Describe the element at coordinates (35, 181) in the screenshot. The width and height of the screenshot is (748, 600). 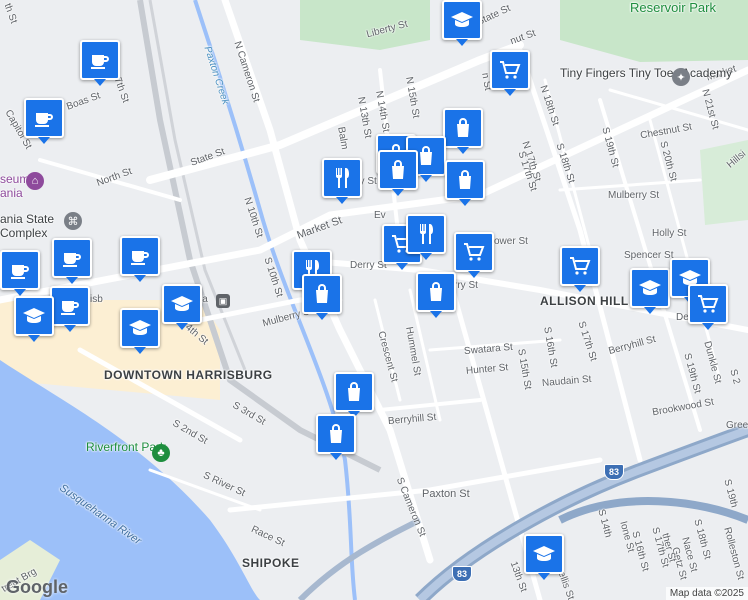
I see `museum-icon: ⌂` at that location.